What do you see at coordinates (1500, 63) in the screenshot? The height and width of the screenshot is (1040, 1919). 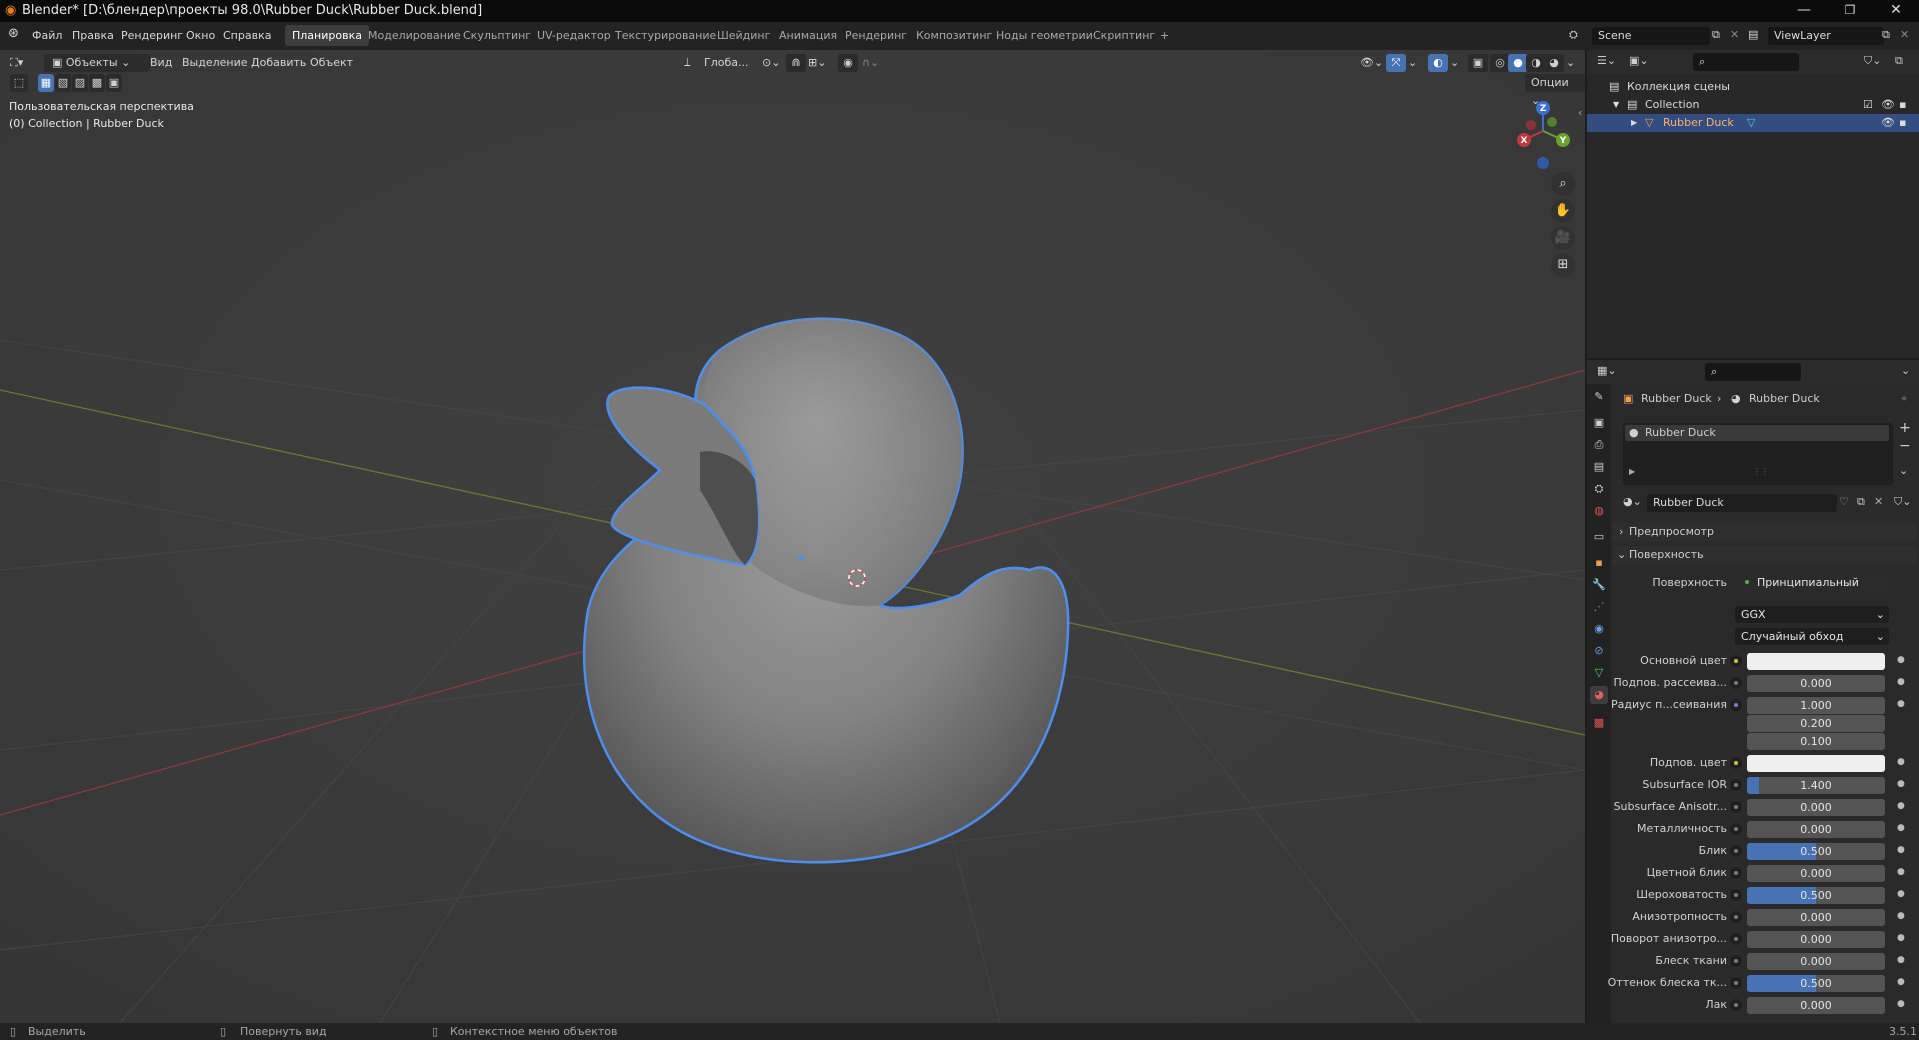 I see `wireframe-shading-icon: ◎` at bounding box center [1500, 63].